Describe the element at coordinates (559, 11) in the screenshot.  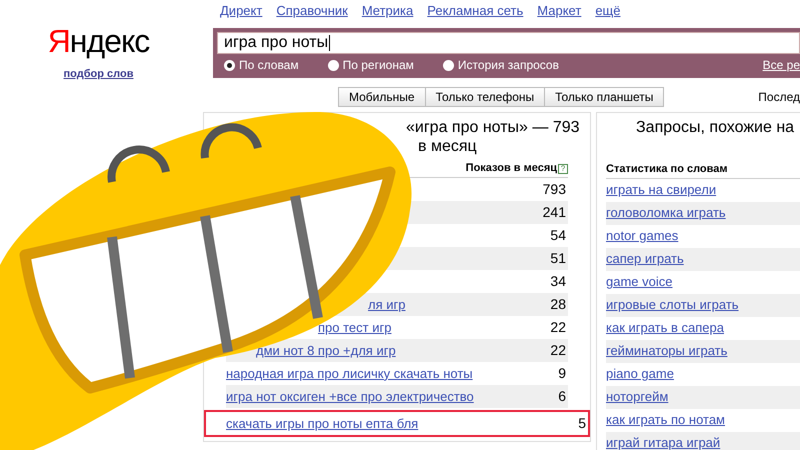
I see `nav-link: Маркет` at that location.